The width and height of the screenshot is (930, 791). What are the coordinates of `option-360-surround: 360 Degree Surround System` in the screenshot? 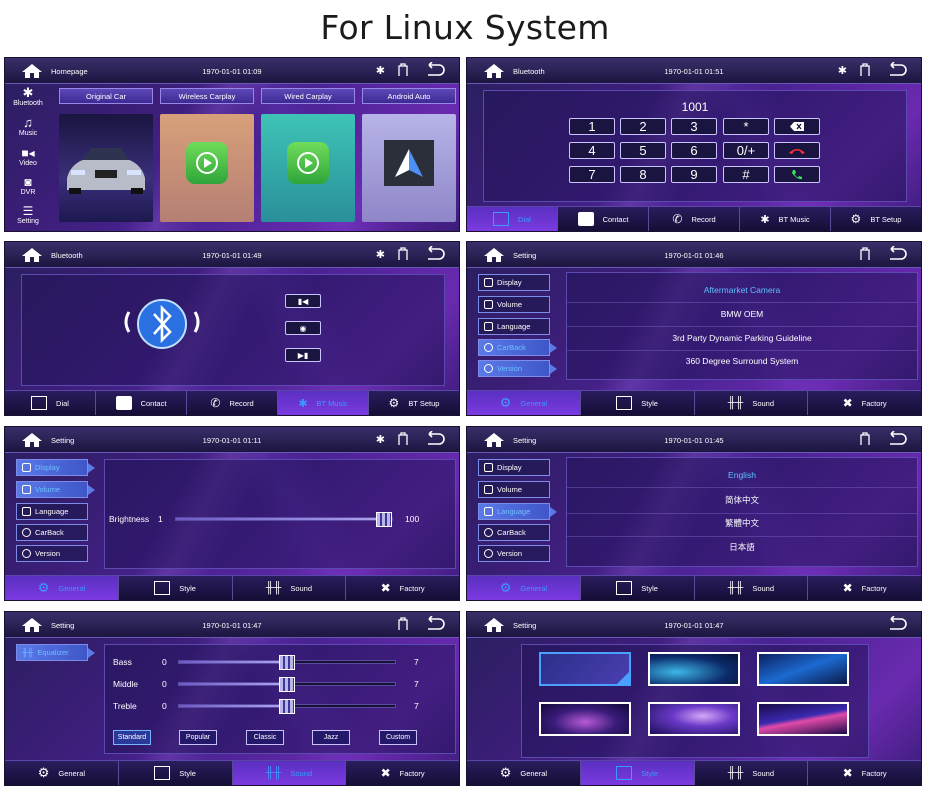 It's located at (742, 364).